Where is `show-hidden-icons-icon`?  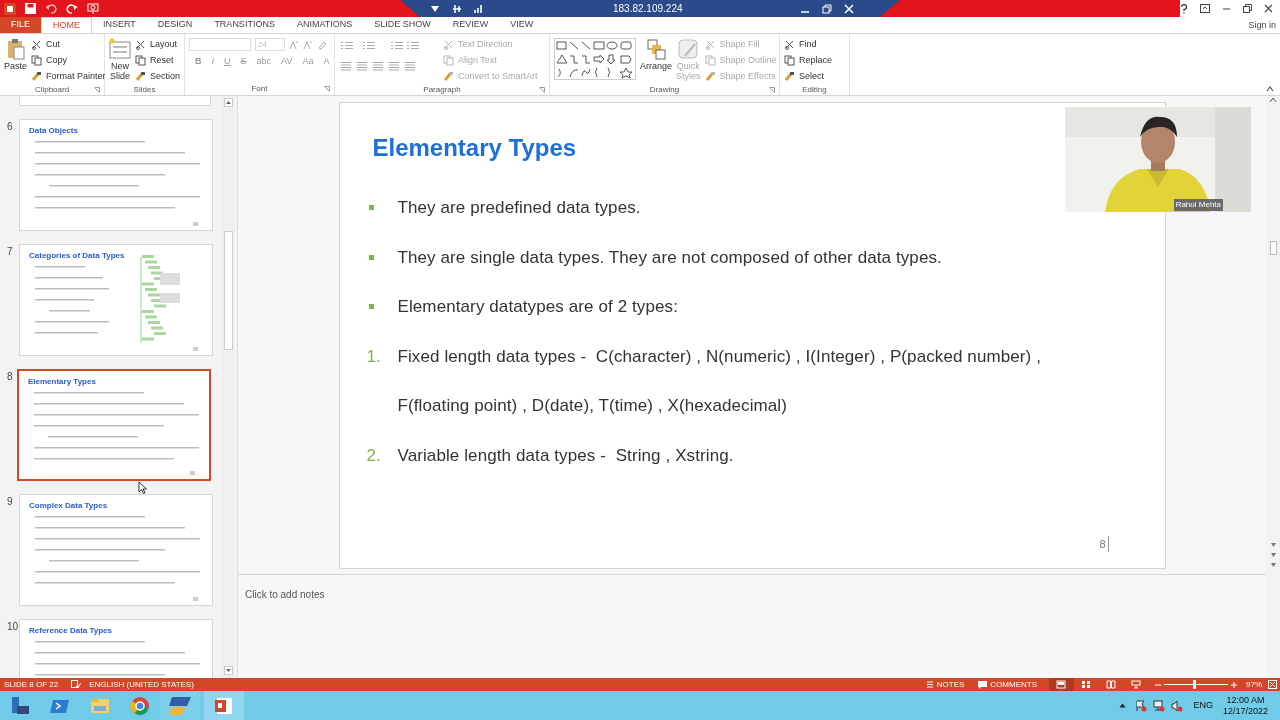
show-hidden-icons-icon is located at coordinates (1123, 705).